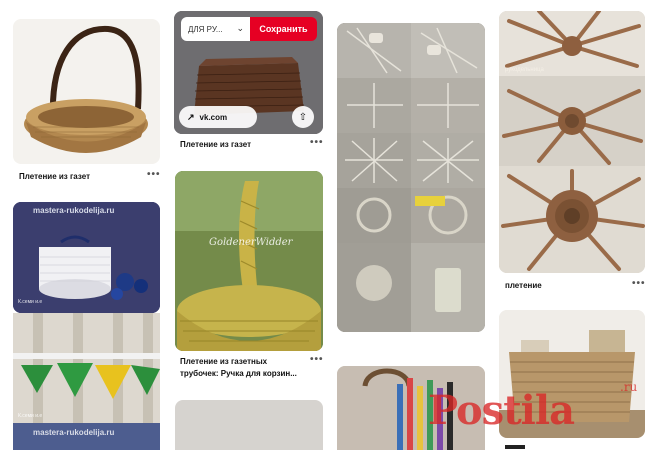 The image size is (660, 450). I want to click on pin-image-gray, so click(249, 425).